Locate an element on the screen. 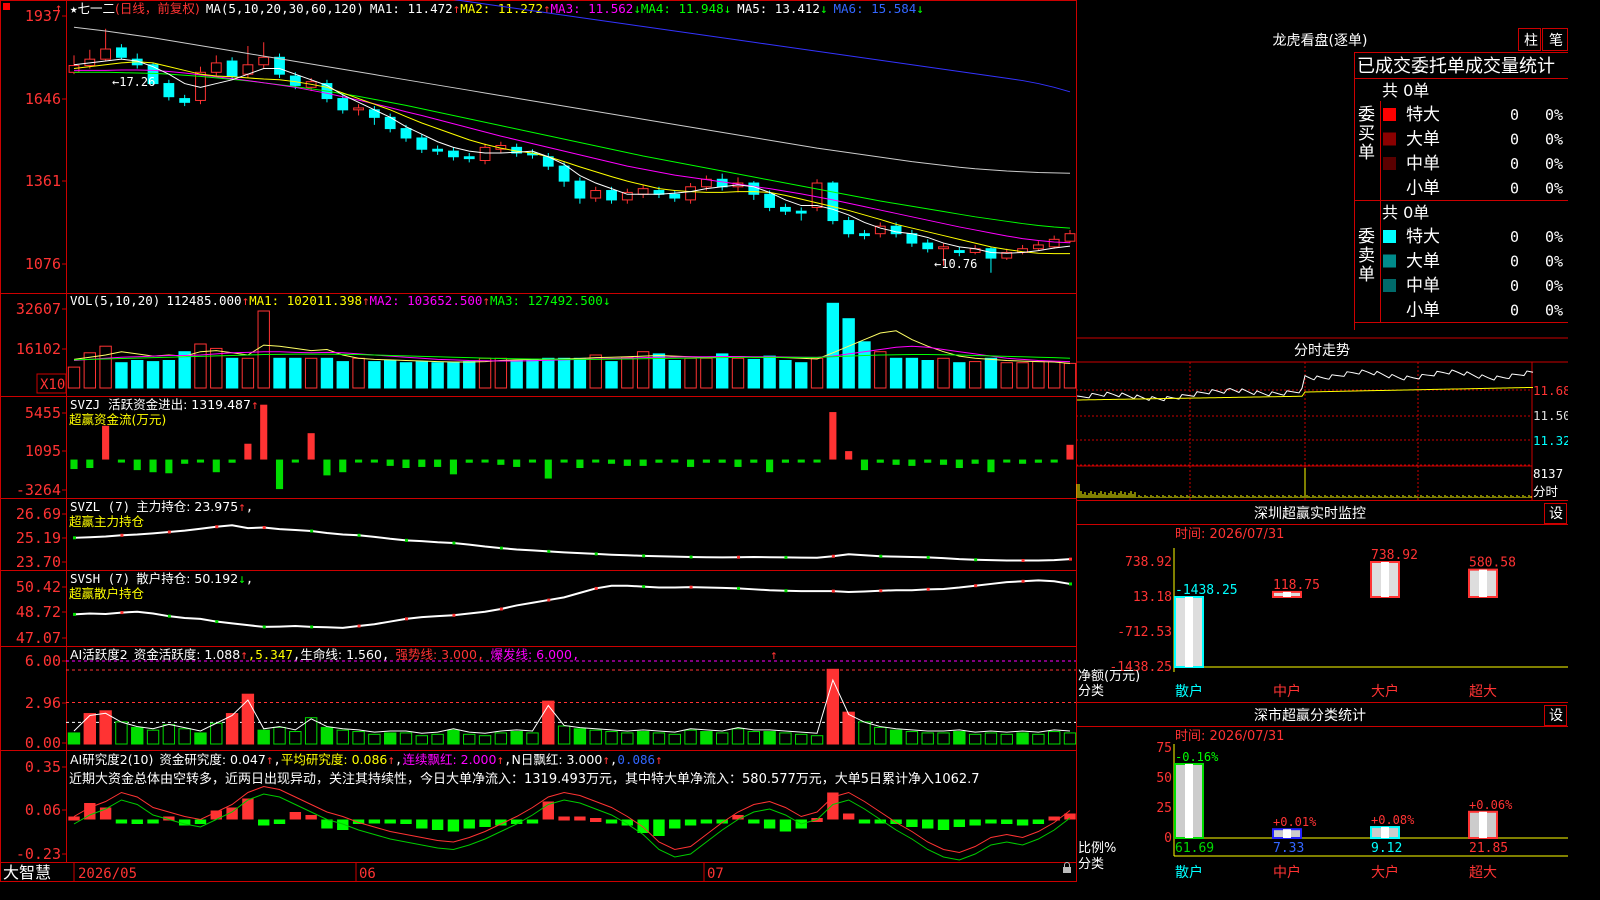  svsh-pane is located at coordinates (572, 604).